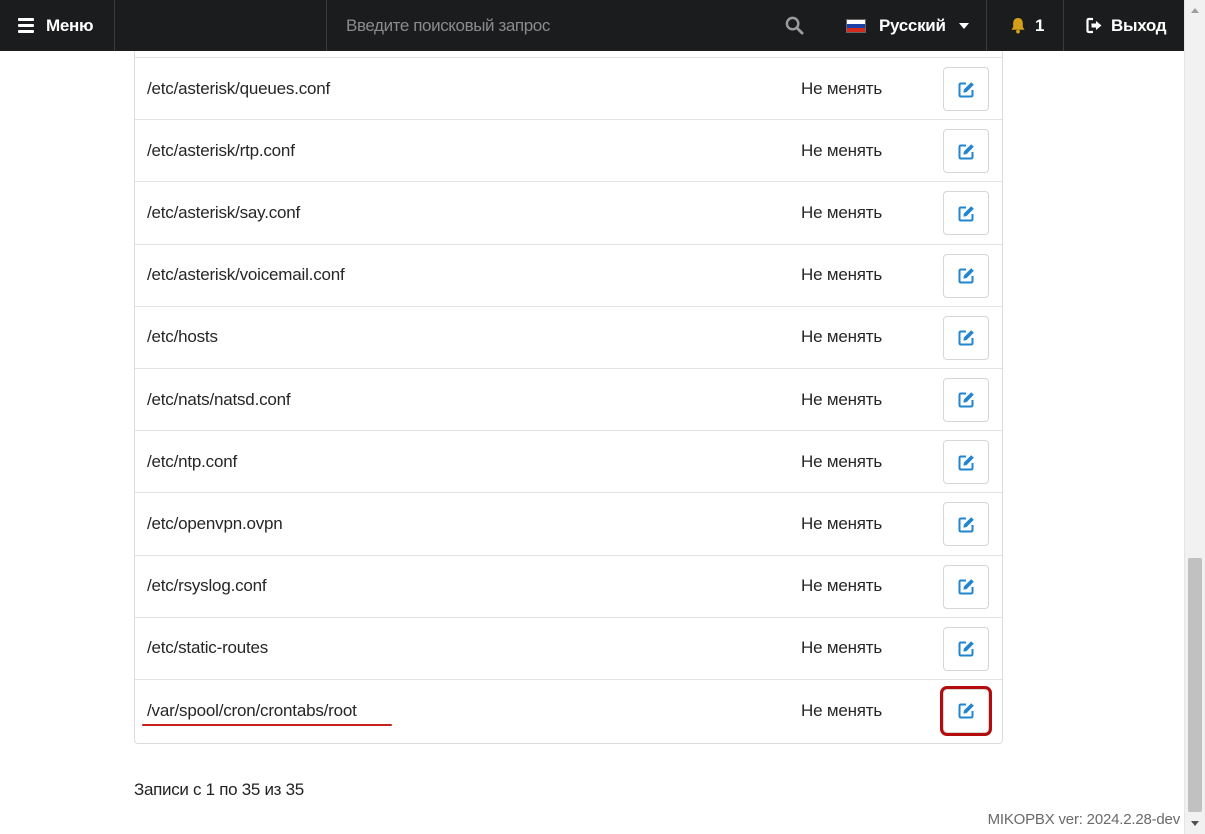 The height and width of the screenshot is (834, 1205). I want to click on file-path: /var/spool/cron/crontabs/root, so click(252, 710).